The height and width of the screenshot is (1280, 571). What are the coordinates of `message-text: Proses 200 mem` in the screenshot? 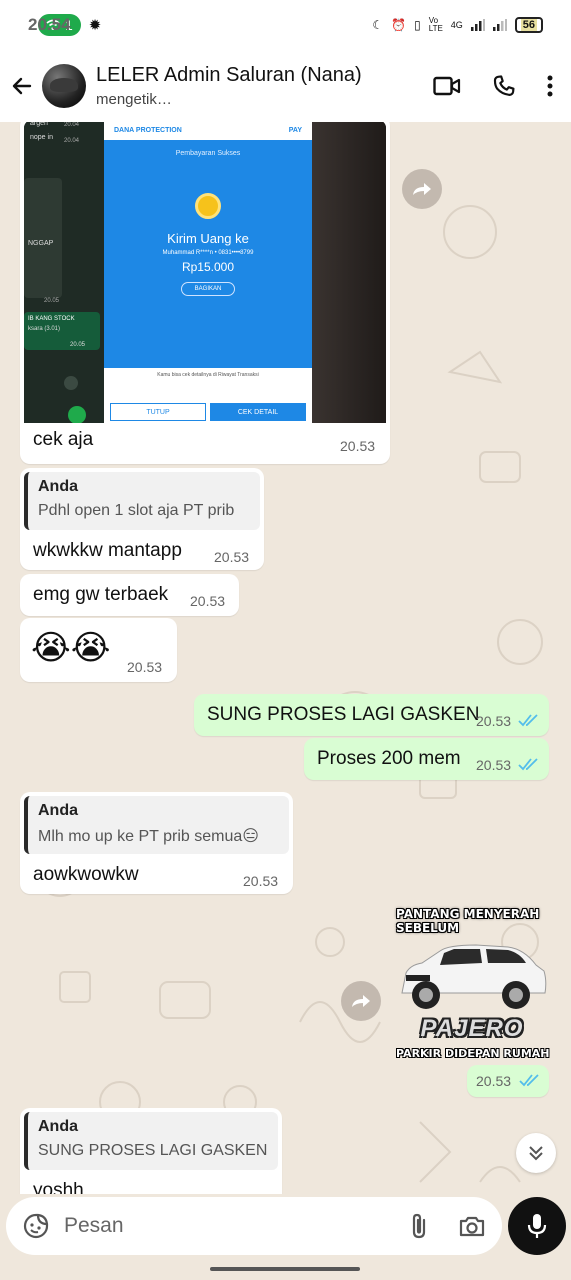 It's located at (389, 758).